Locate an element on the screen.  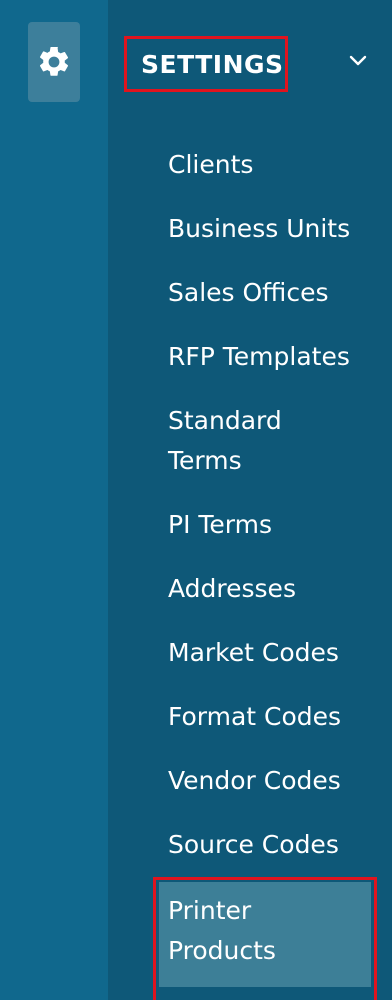
settings-gear-button is located at coordinates (54, 62).